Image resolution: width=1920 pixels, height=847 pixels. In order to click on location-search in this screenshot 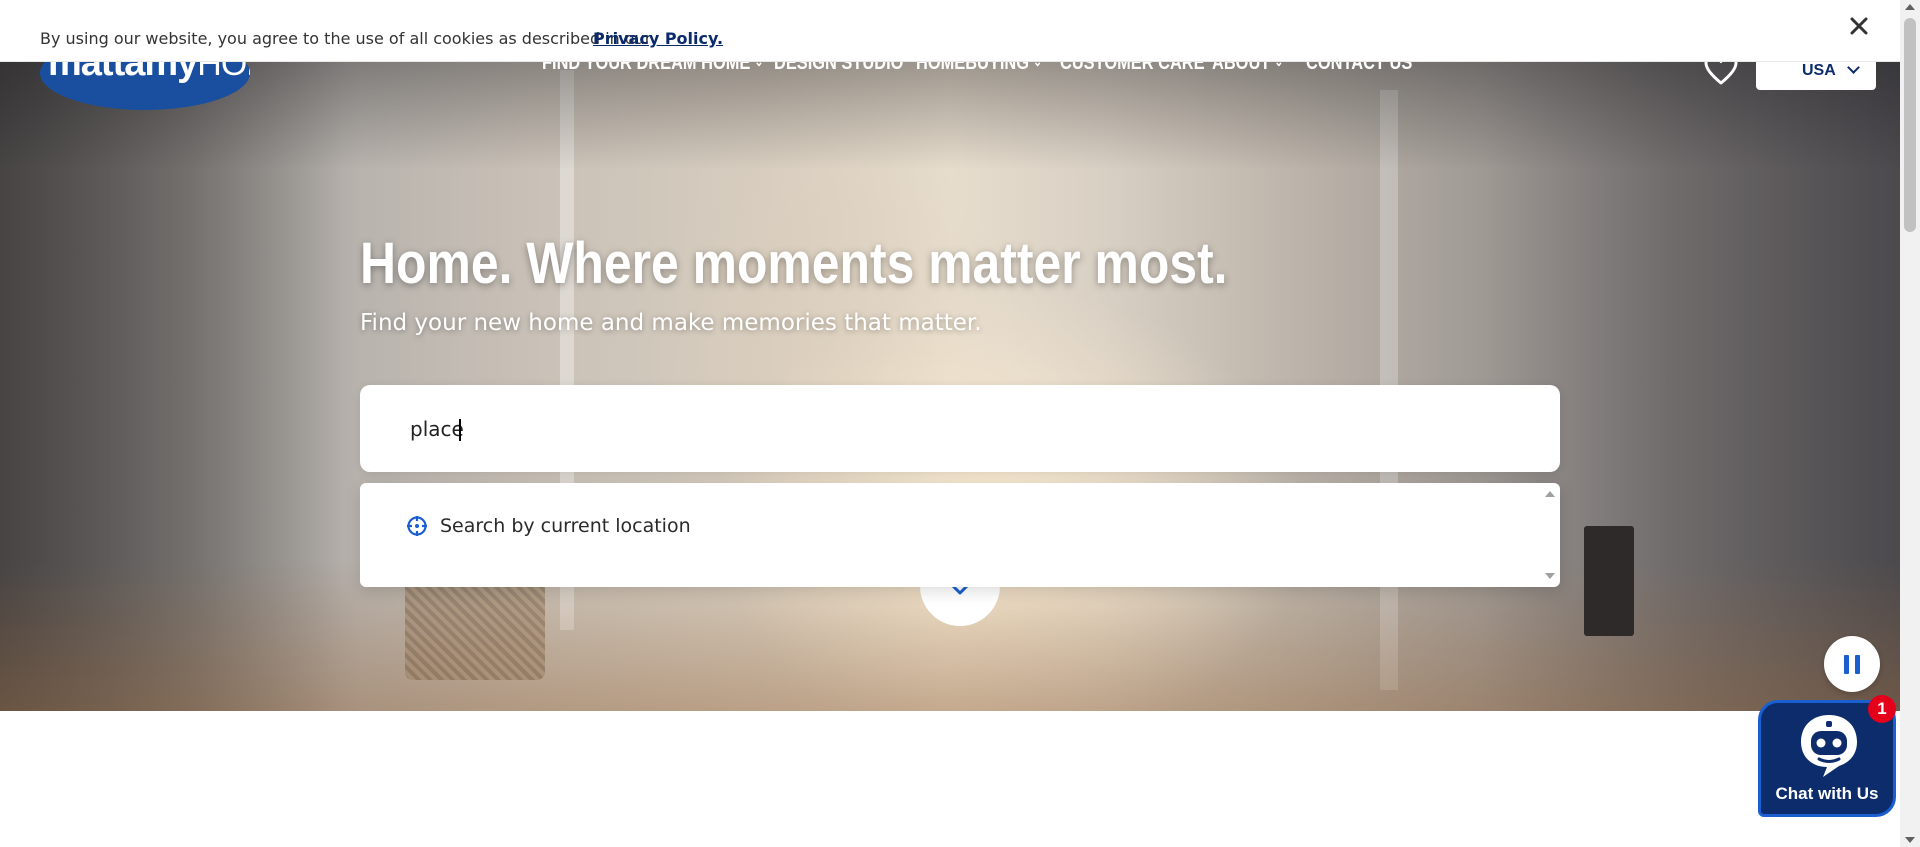, I will do `click(960, 428)`.